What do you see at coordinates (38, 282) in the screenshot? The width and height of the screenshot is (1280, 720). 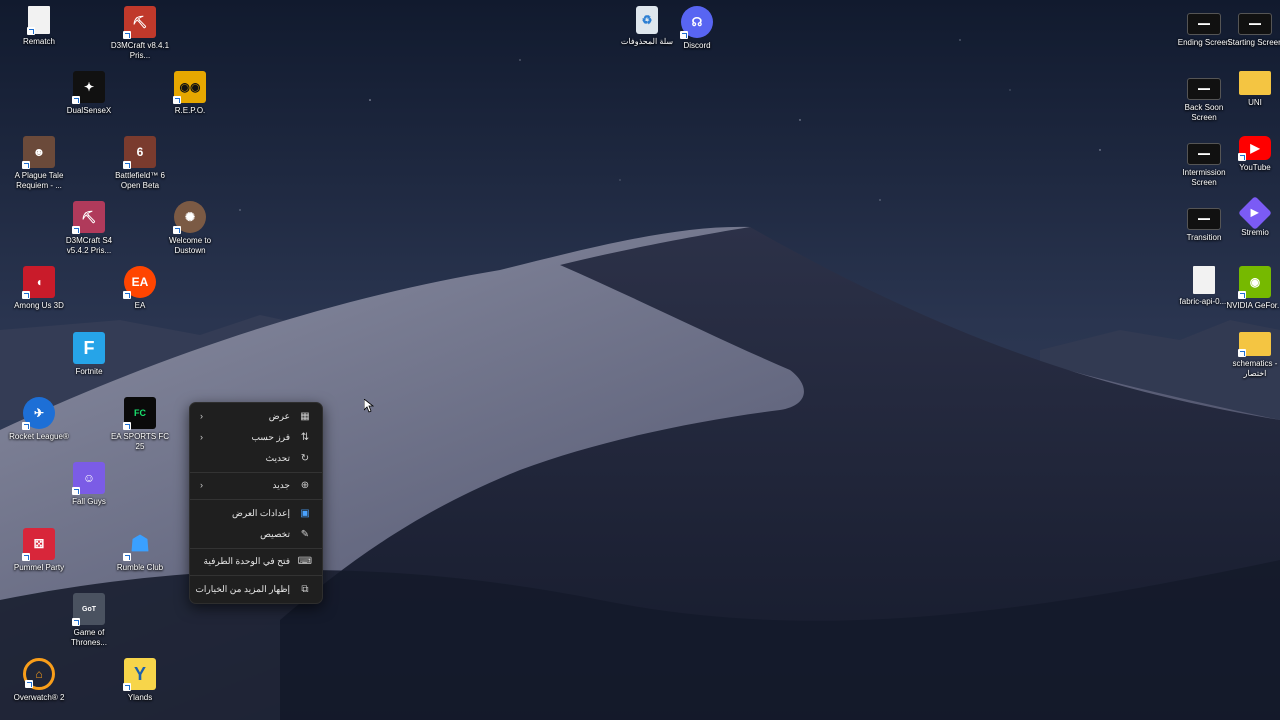 I see `among-us-icon: ◖` at bounding box center [38, 282].